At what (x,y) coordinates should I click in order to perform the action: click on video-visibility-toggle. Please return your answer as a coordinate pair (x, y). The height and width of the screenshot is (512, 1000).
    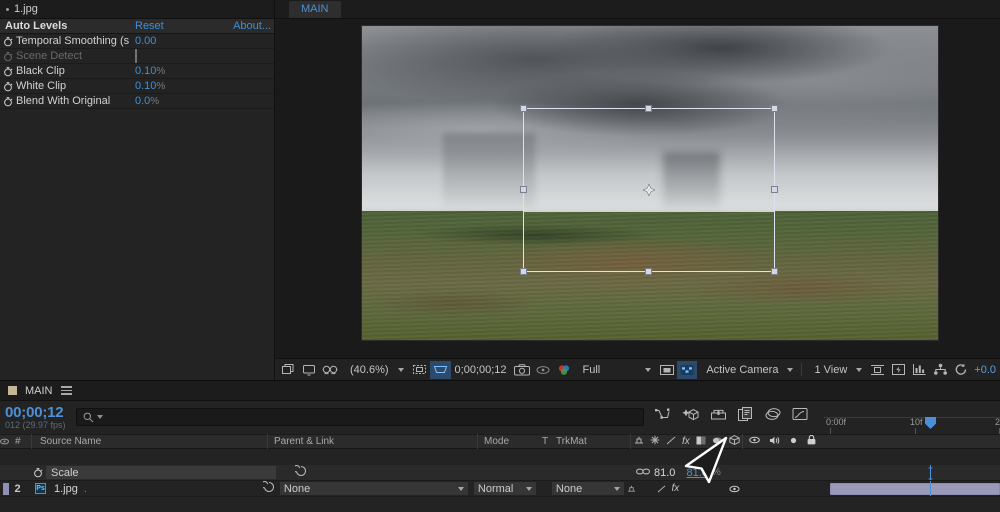
    Looking at the image, I should click on (735, 489).